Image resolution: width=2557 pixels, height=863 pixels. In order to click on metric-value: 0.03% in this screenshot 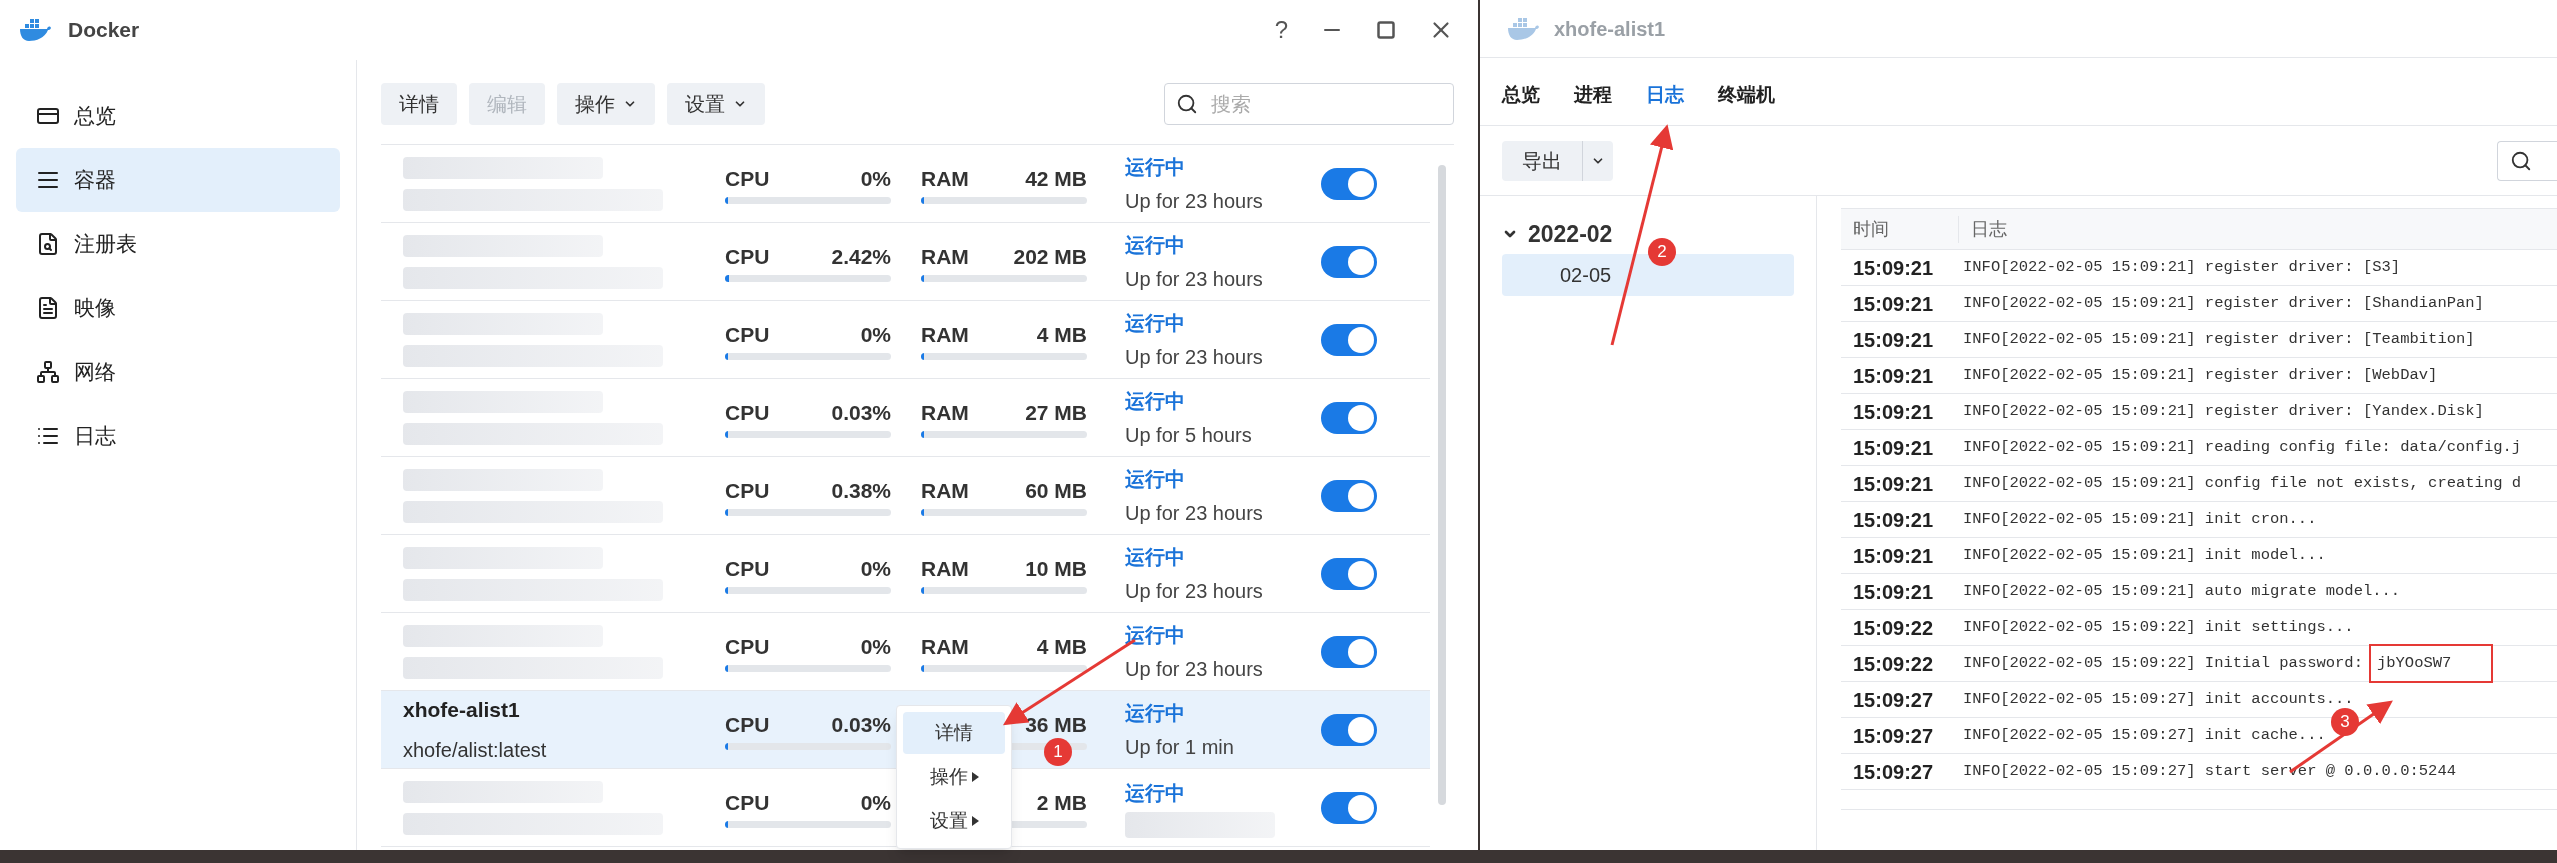, I will do `click(861, 410)`.